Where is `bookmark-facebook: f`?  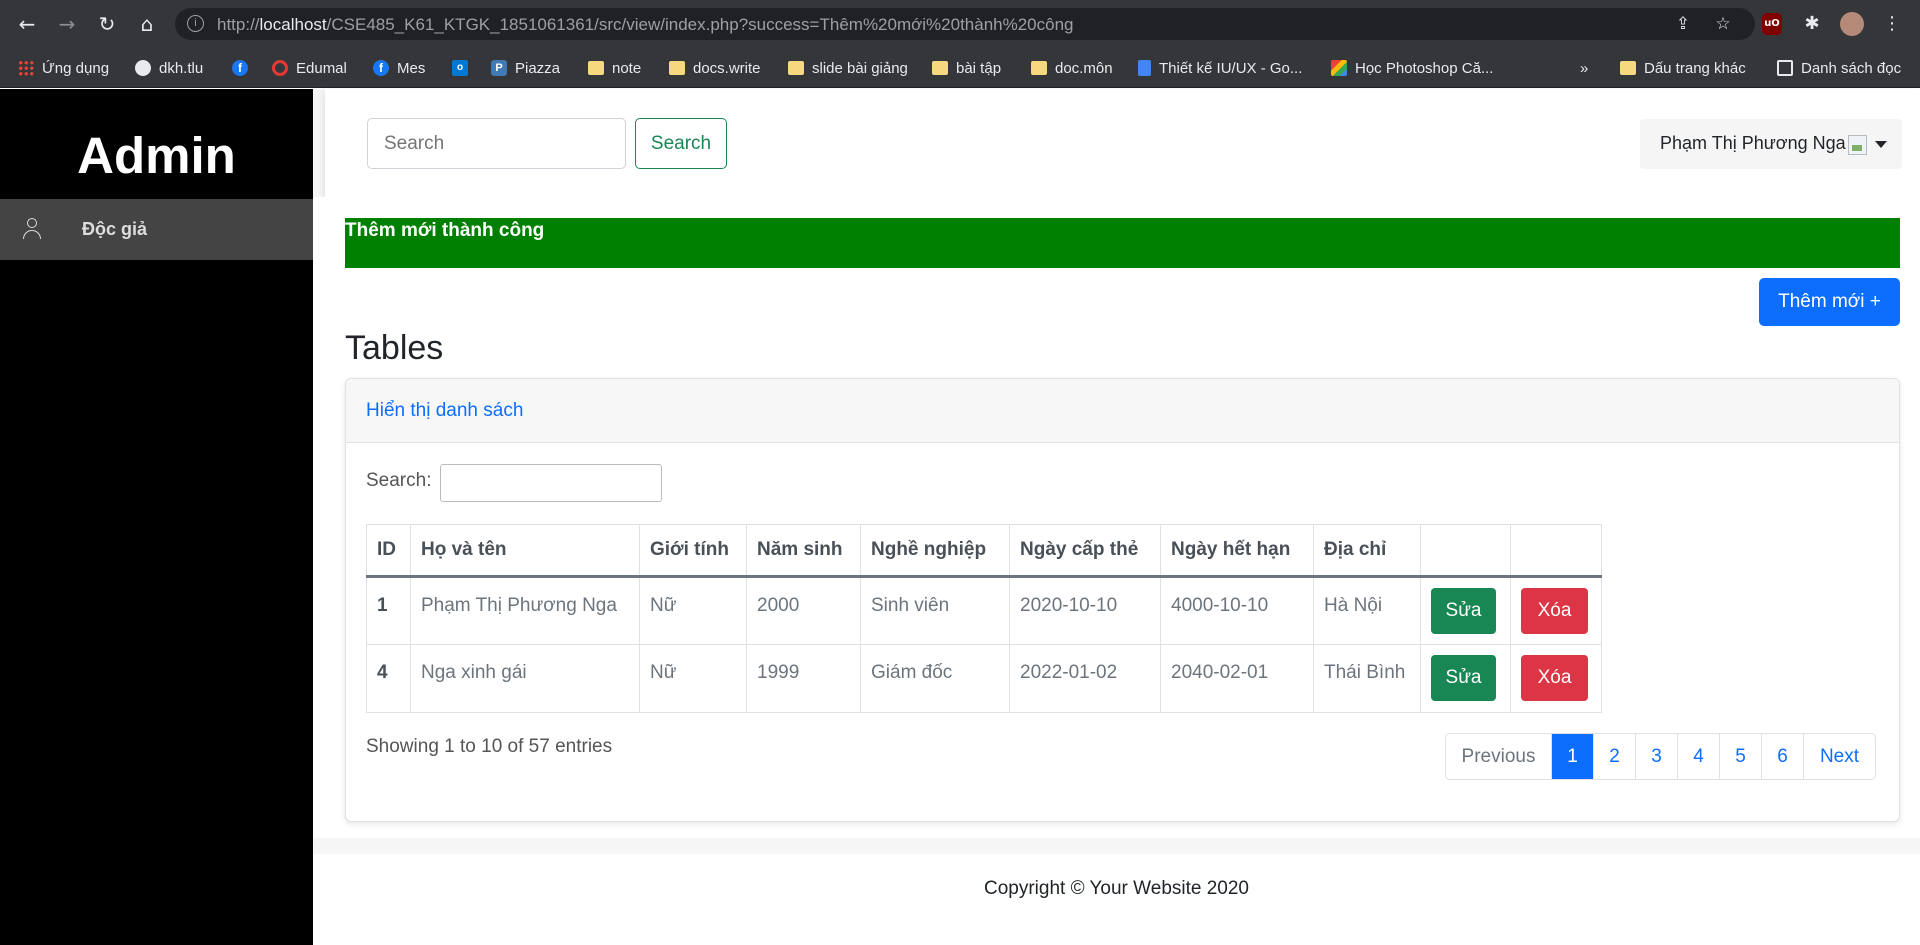 bookmark-facebook: f is located at coordinates (244, 68).